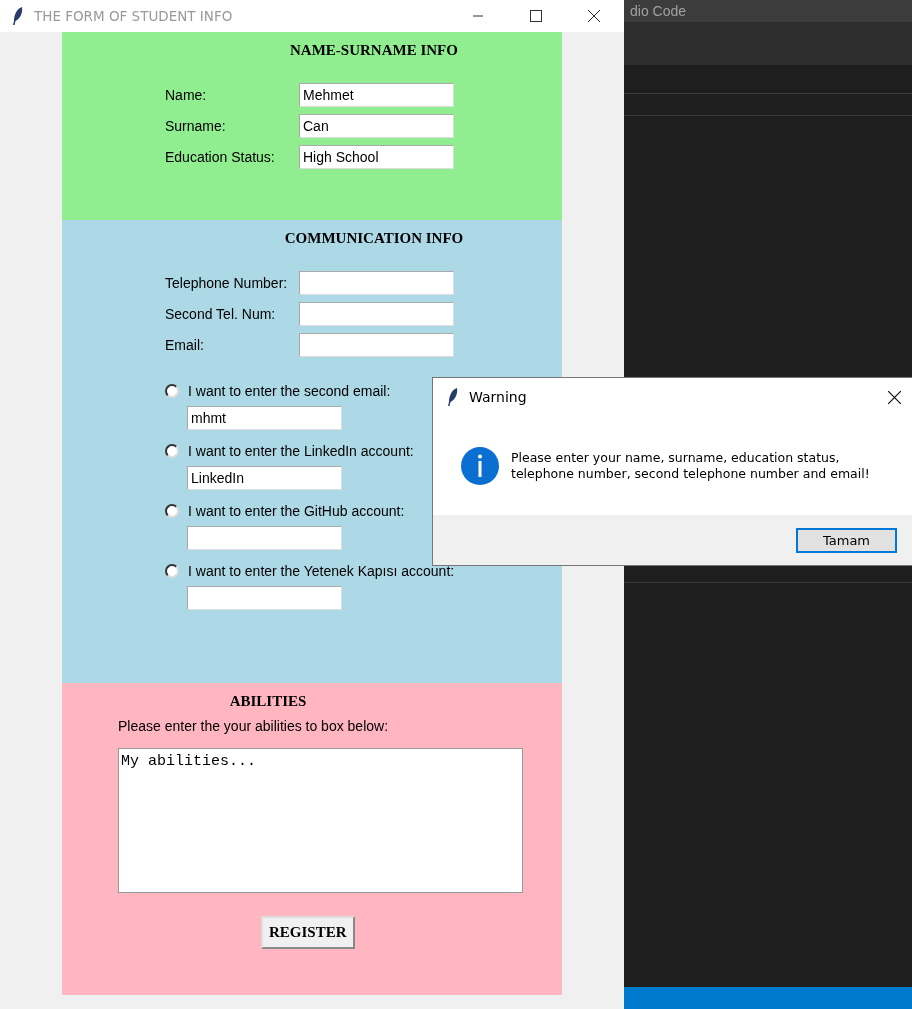 This screenshot has width=912, height=1009. I want to click on input-field: Can, so click(376, 126).